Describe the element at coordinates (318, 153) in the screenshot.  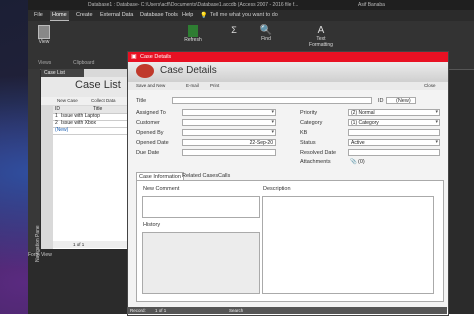
I see `resolved-date-label: Resolved Date` at that location.